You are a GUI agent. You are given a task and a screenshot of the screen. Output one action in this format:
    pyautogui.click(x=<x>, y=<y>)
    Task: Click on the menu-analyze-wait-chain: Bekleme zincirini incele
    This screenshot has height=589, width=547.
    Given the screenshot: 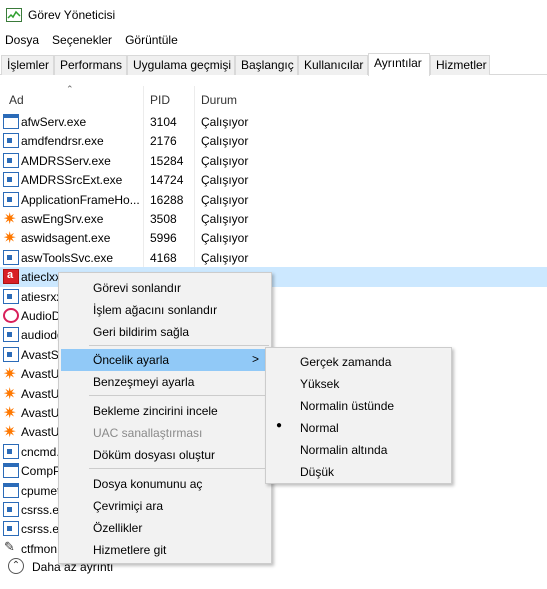 What is the action you would take?
    pyautogui.click(x=165, y=411)
    